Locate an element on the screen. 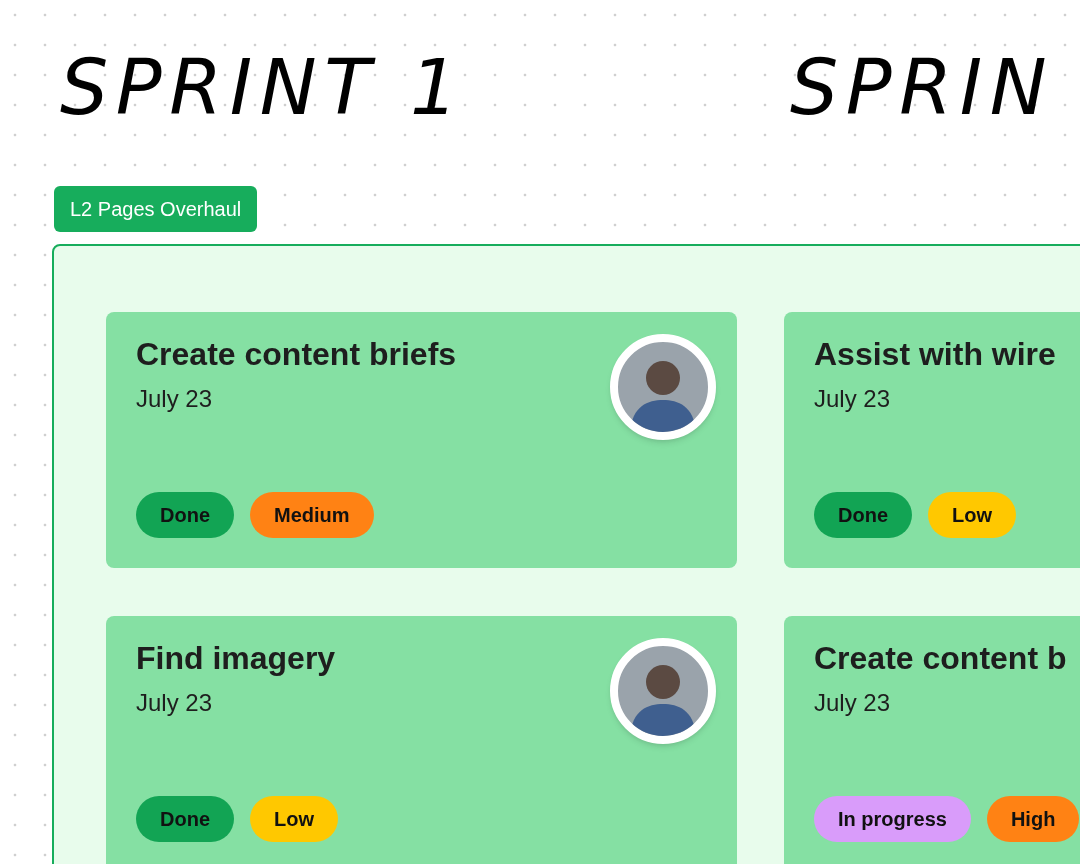  priority-tag: Medium is located at coordinates (312, 515).